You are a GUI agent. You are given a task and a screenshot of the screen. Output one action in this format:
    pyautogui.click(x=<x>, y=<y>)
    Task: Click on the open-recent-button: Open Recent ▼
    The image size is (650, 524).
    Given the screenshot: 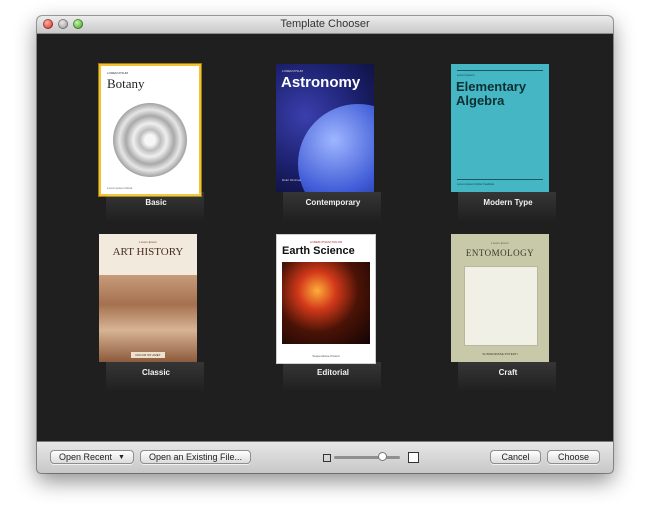 What is the action you would take?
    pyautogui.click(x=92, y=457)
    